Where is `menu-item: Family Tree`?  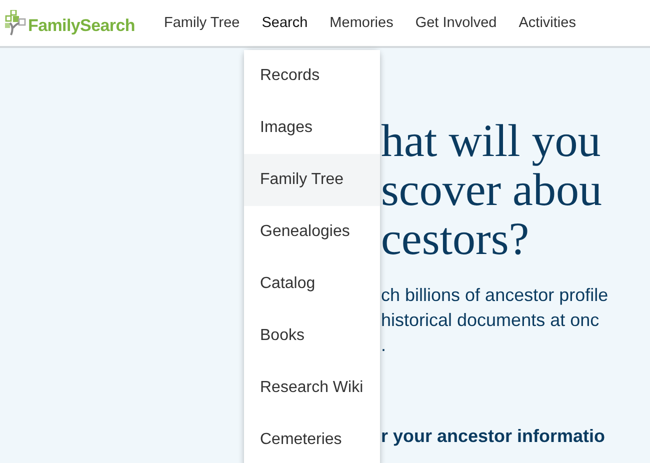
menu-item: Family Tree is located at coordinates (312, 180).